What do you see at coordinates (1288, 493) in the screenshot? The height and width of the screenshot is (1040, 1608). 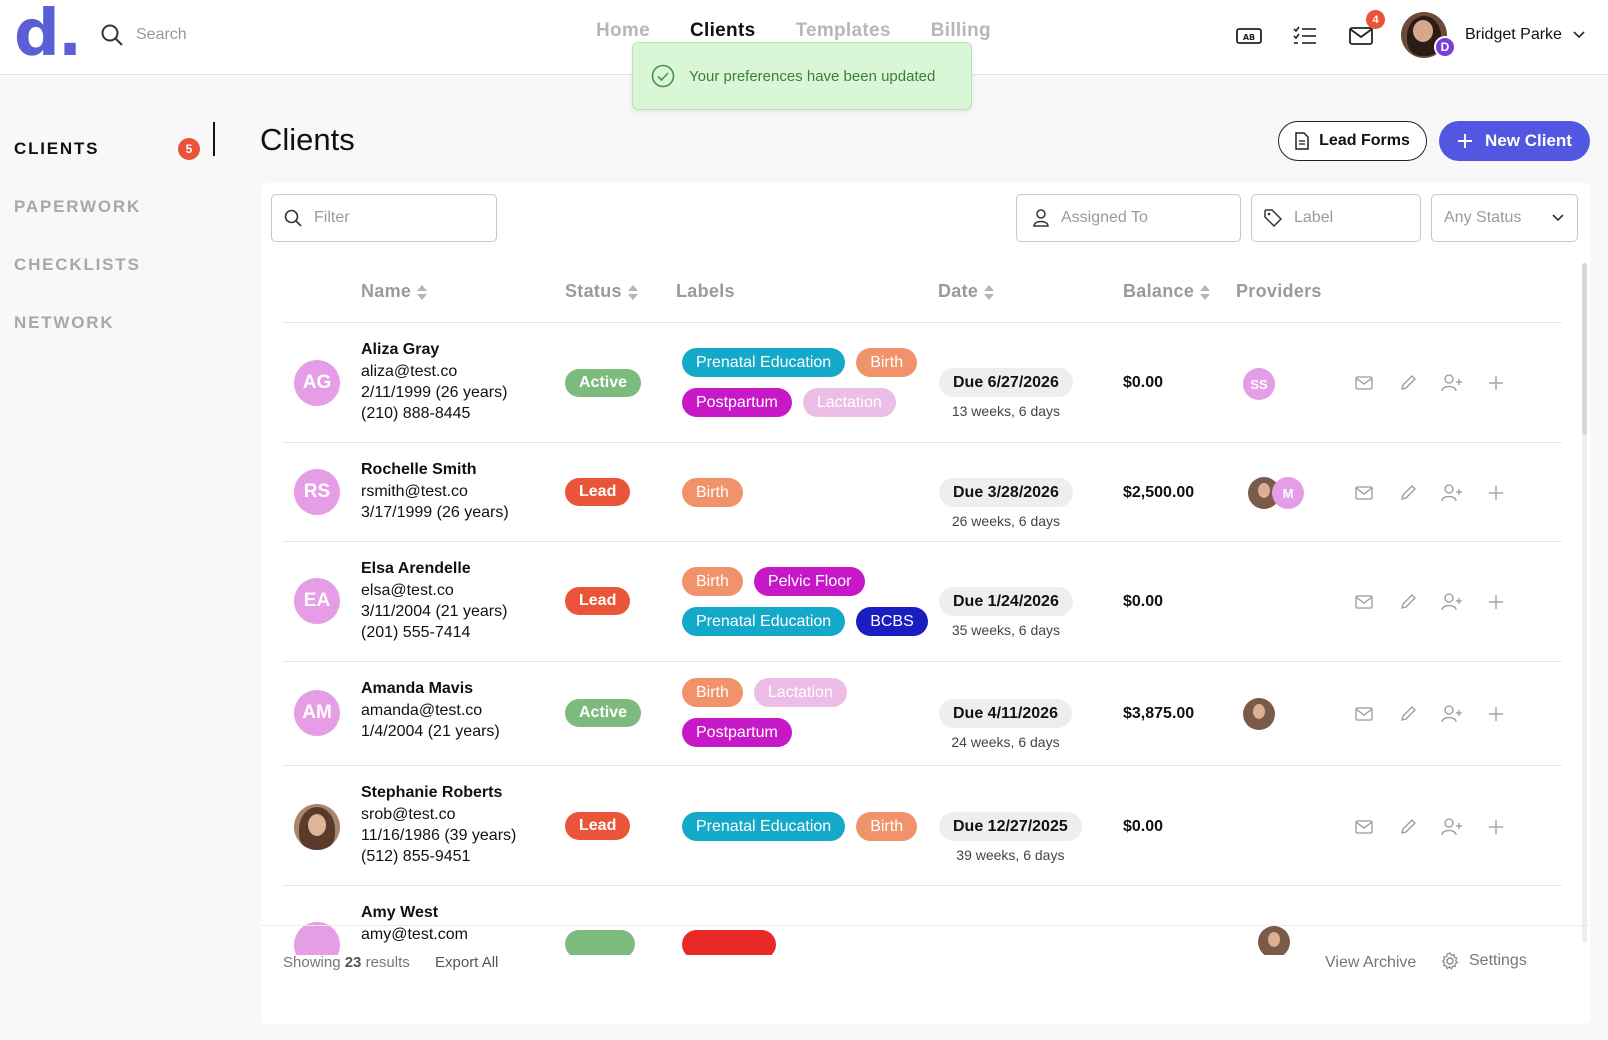 I see `provider-avatar: M` at bounding box center [1288, 493].